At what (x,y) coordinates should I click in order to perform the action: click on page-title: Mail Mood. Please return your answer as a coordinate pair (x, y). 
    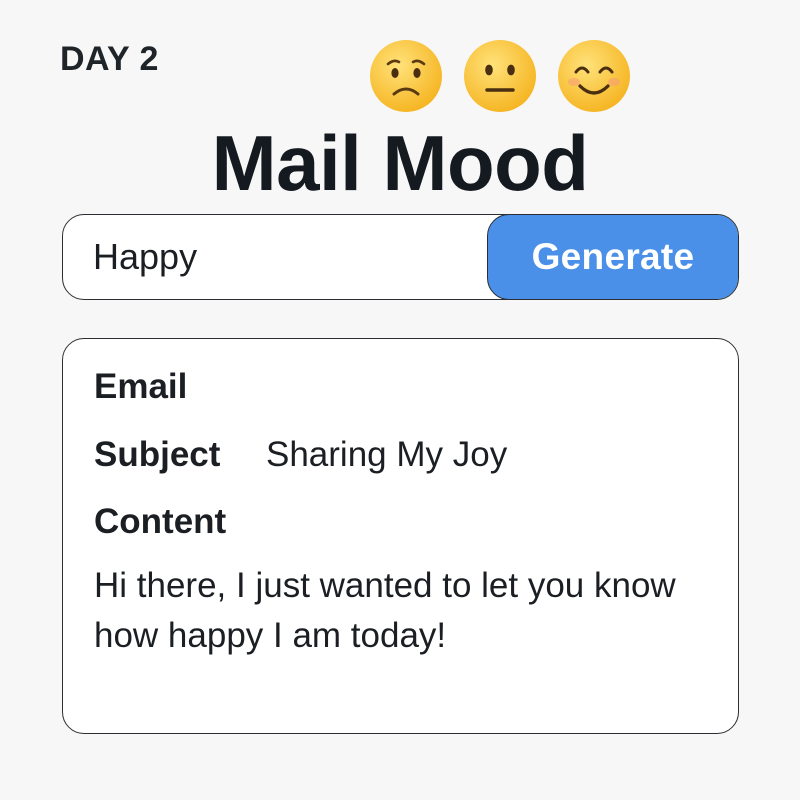
    Looking at the image, I should click on (400, 163).